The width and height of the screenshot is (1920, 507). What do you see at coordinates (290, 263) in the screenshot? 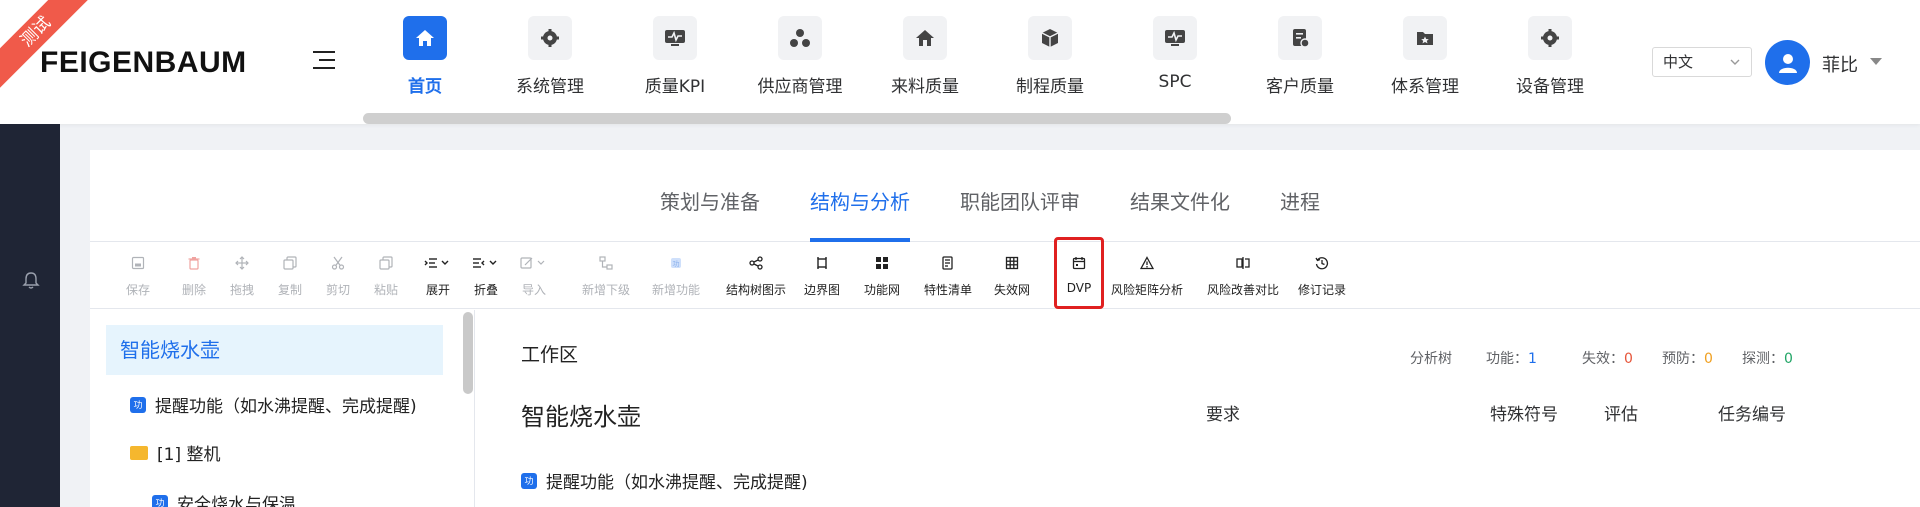
I see `copy-icon` at bounding box center [290, 263].